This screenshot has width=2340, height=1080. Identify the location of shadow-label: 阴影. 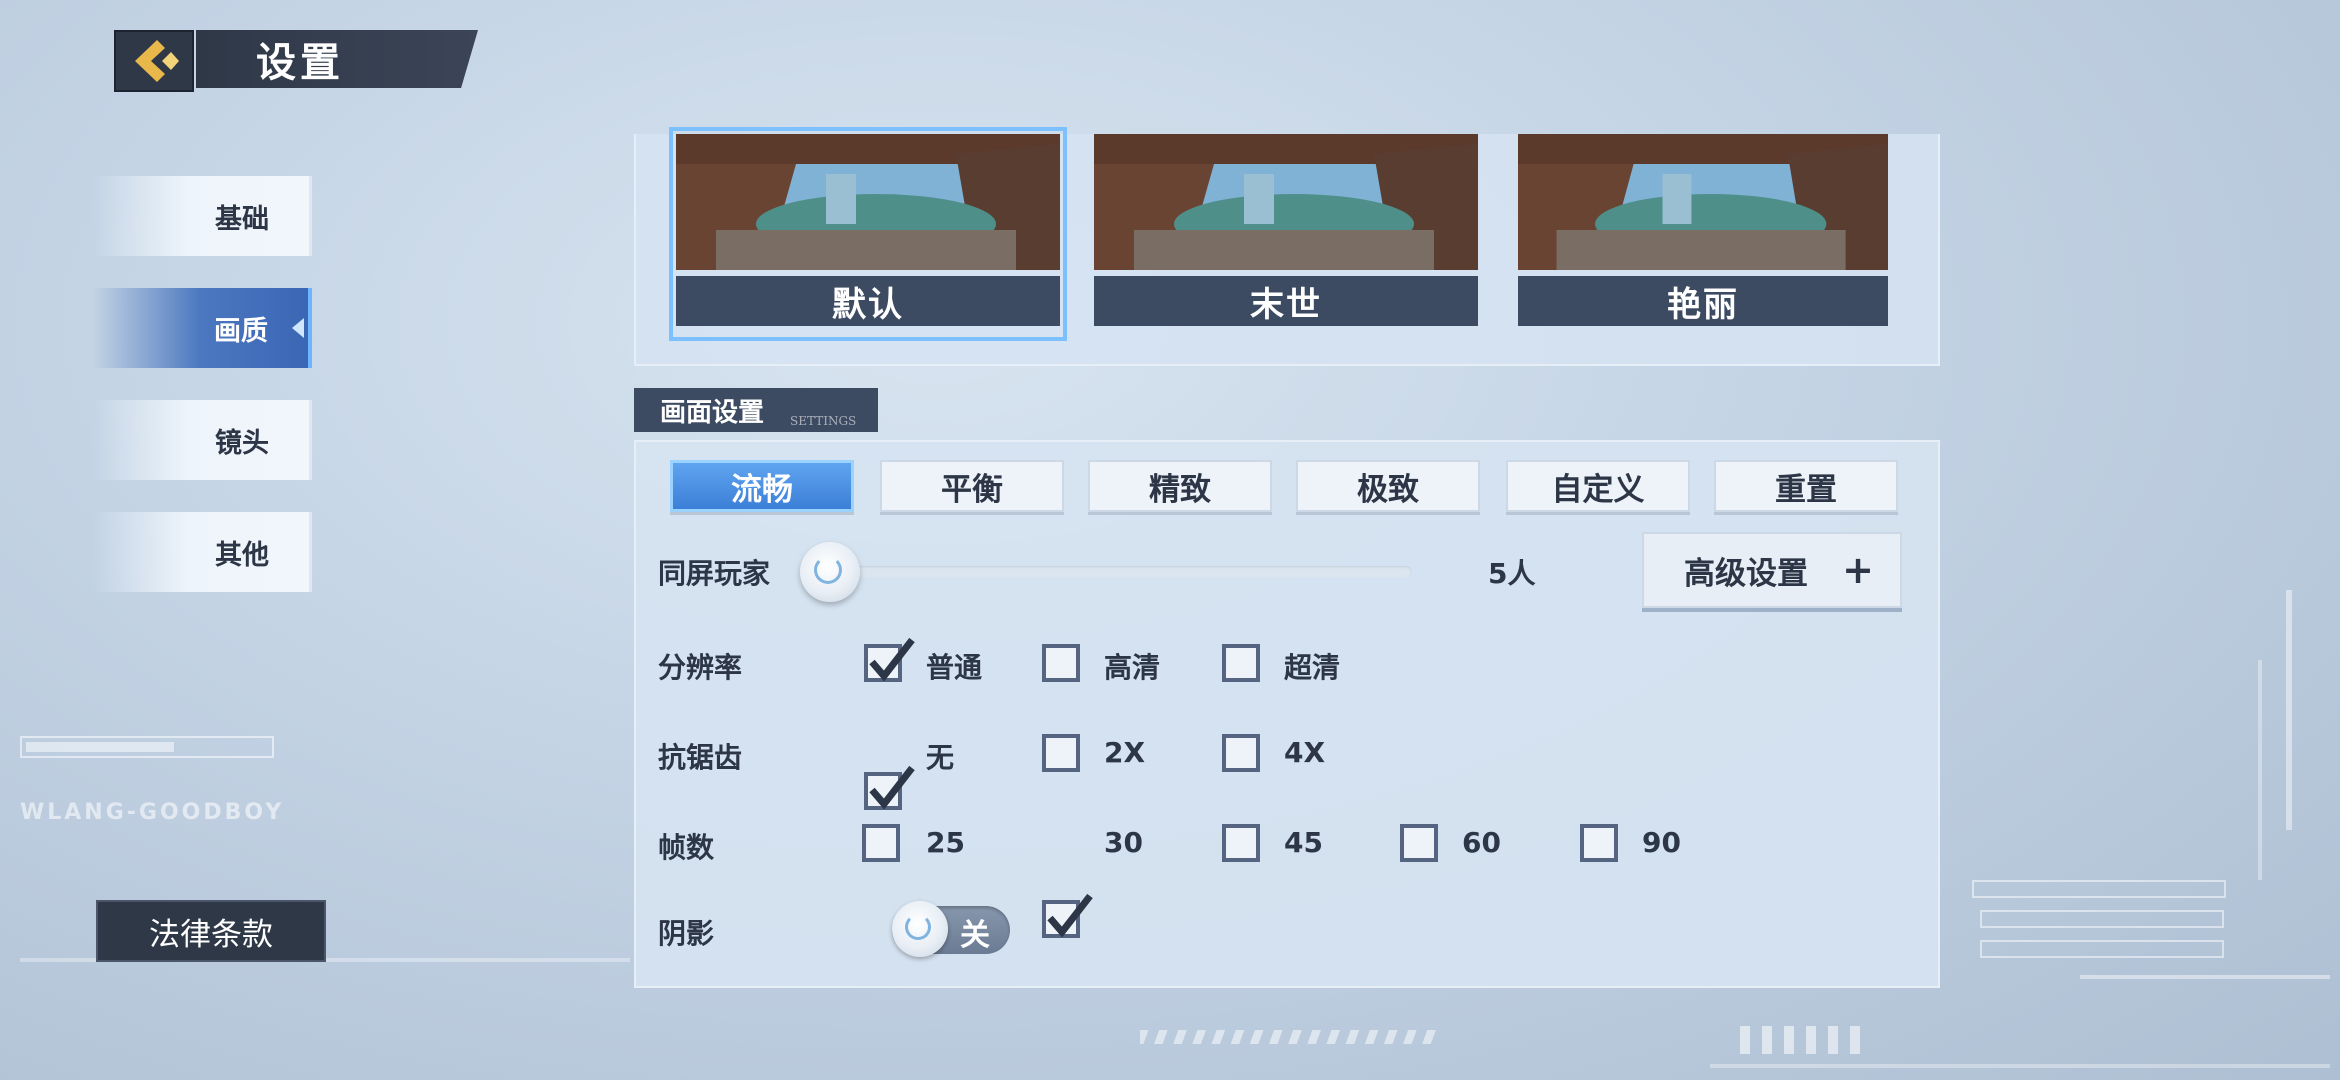
(686, 933).